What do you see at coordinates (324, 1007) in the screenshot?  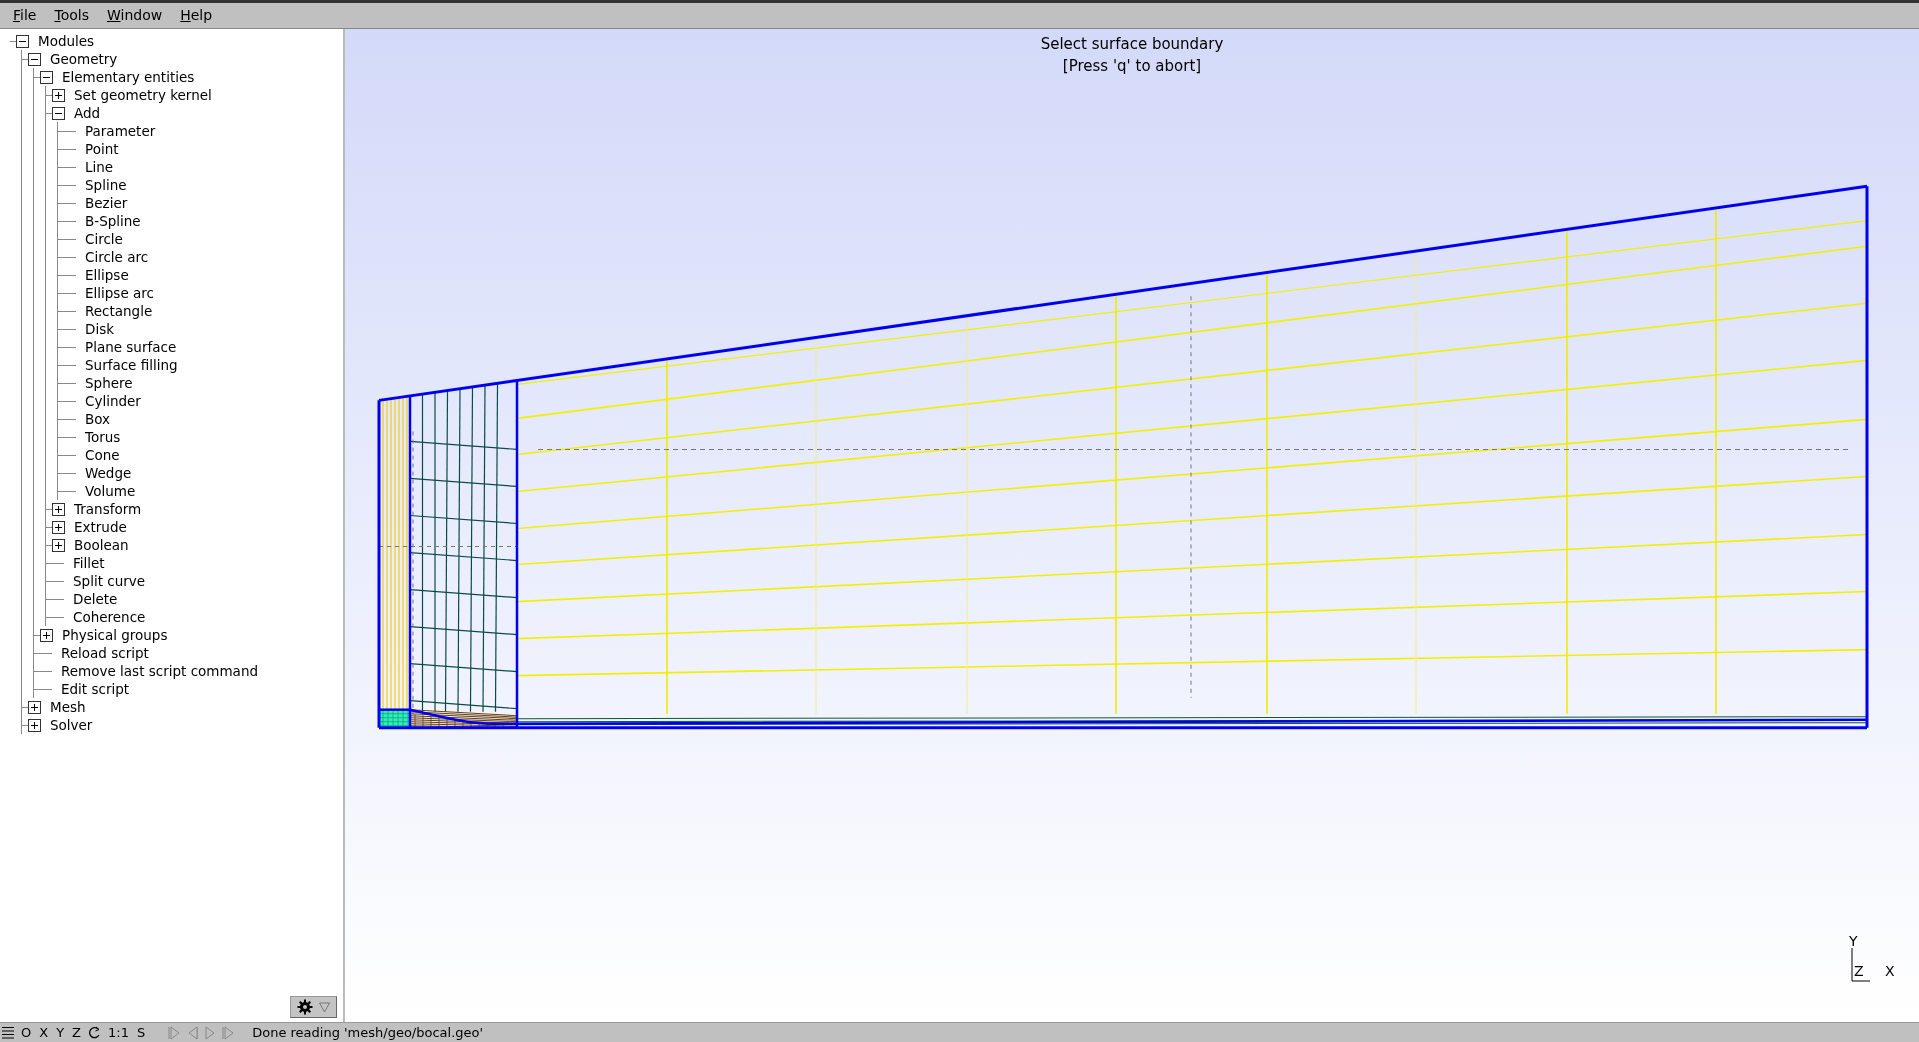 I see `dropdown-triangle-icon` at bounding box center [324, 1007].